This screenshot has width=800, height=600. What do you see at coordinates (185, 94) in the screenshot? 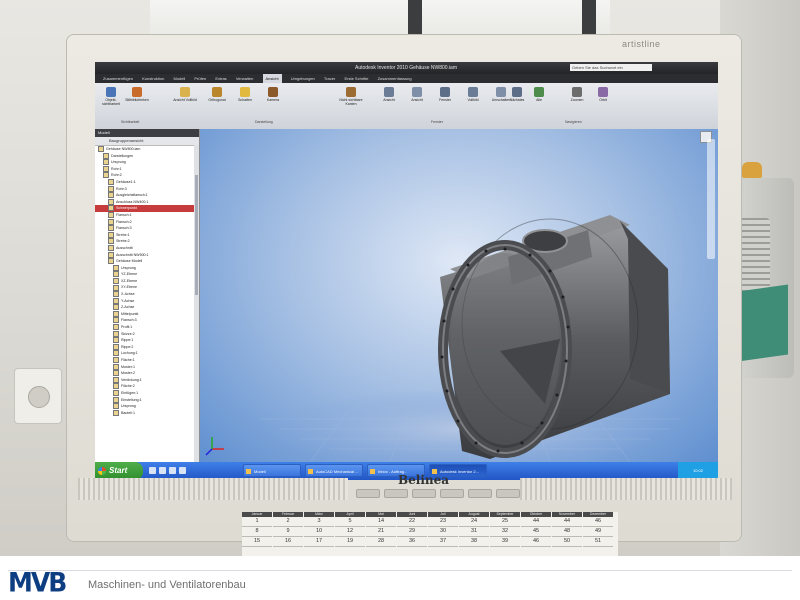
I see `fullscreen-view-button: Ansicht Vollbild` at bounding box center [185, 94].